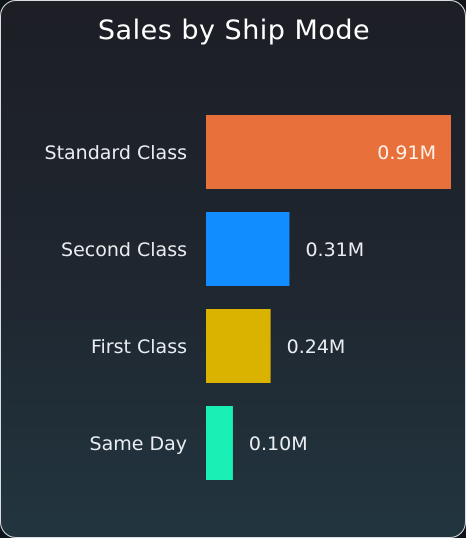 The width and height of the screenshot is (466, 538). I want to click on category-label-standard-class: Standard Class, so click(116, 153).